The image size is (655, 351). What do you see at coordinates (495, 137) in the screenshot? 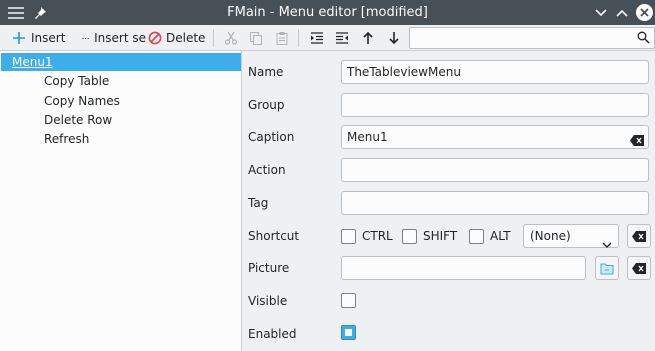
I see `caption-field: Menu1` at bounding box center [495, 137].